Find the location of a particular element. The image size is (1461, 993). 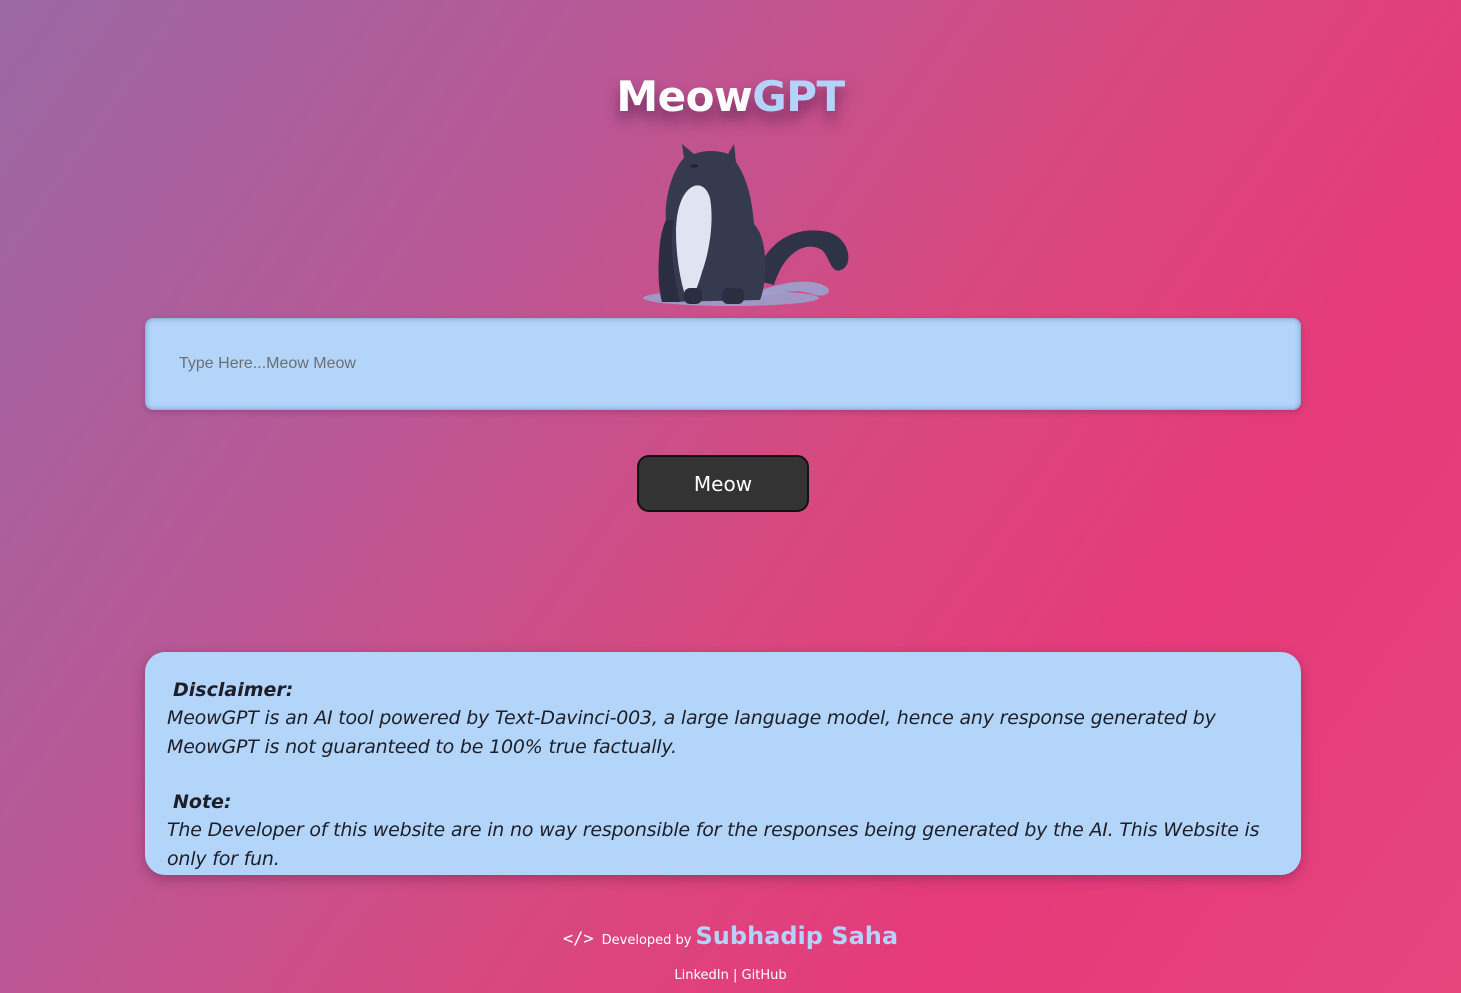

prompt-input is located at coordinates (723, 364).